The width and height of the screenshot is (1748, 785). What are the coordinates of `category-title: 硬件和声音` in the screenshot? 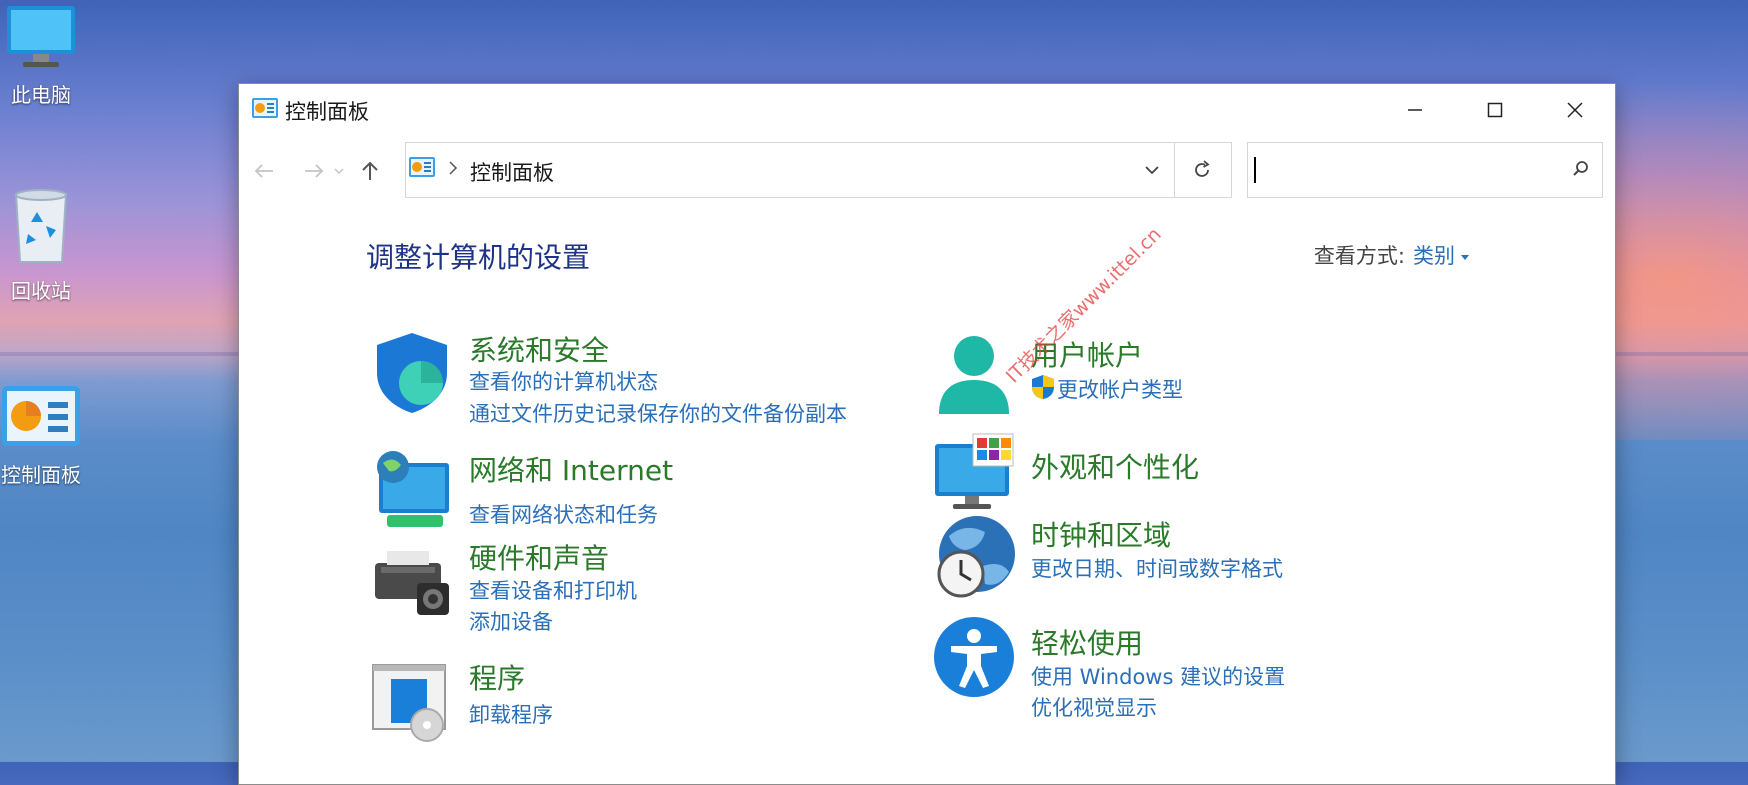 It's located at (539, 557).